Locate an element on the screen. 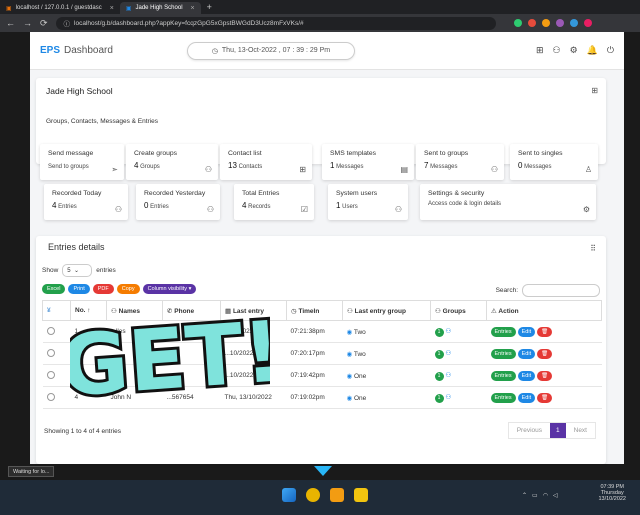 The width and height of the screenshot is (640, 515). stat-sent-to-singles: Sent to singles 0 Messages ♙ is located at coordinates (554, 162).